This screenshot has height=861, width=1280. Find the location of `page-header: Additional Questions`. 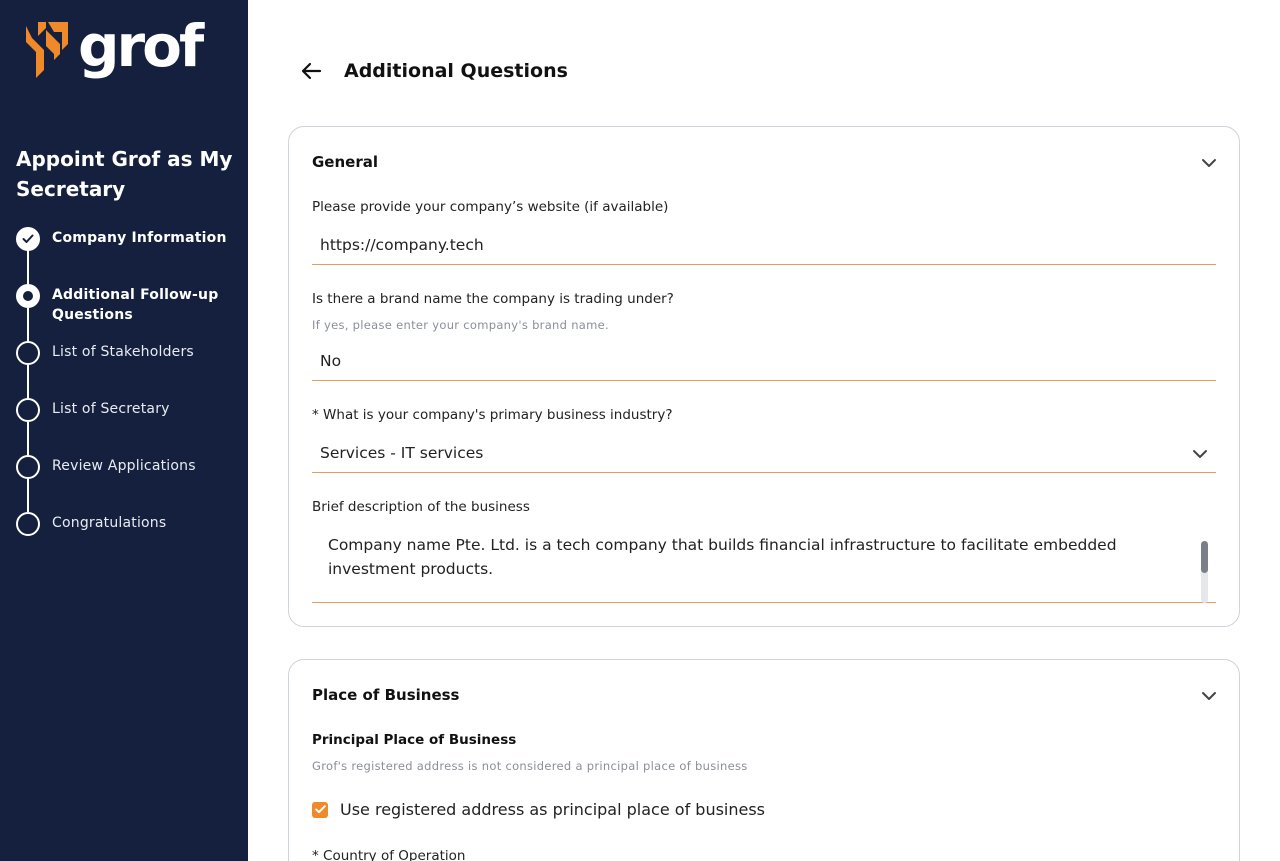

page-header: Additional Questions is located at coordinates (434, 71).